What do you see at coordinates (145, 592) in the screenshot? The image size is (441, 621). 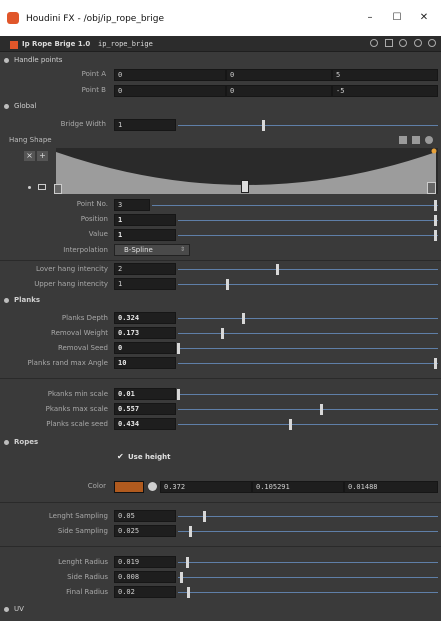 I see `final-radius-field: 0.02` at bounding box center [145, 592].